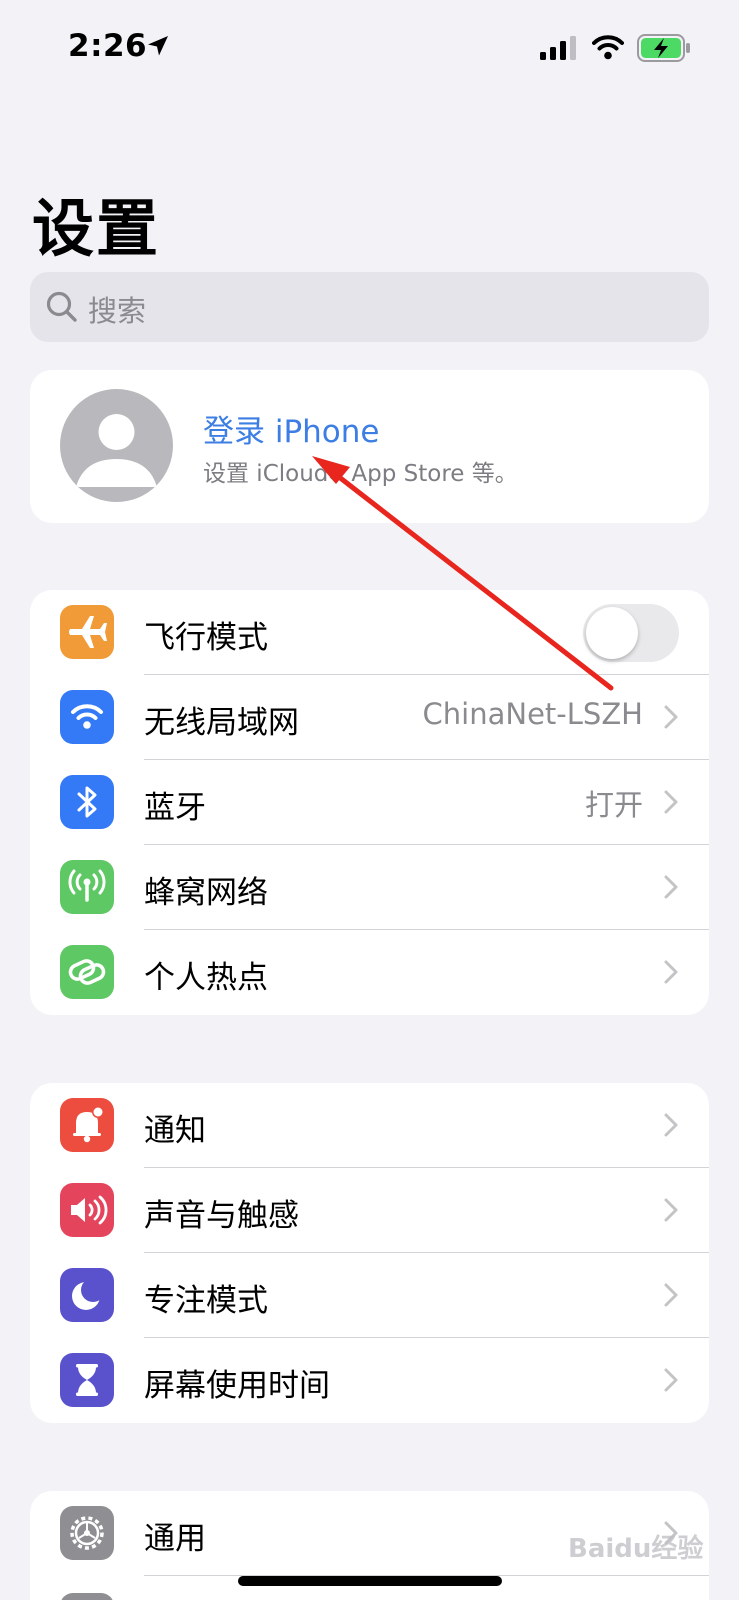  Describe the element at coordinates (108, 46) in the screenshot. I see `status-time: 2:26` at that location.